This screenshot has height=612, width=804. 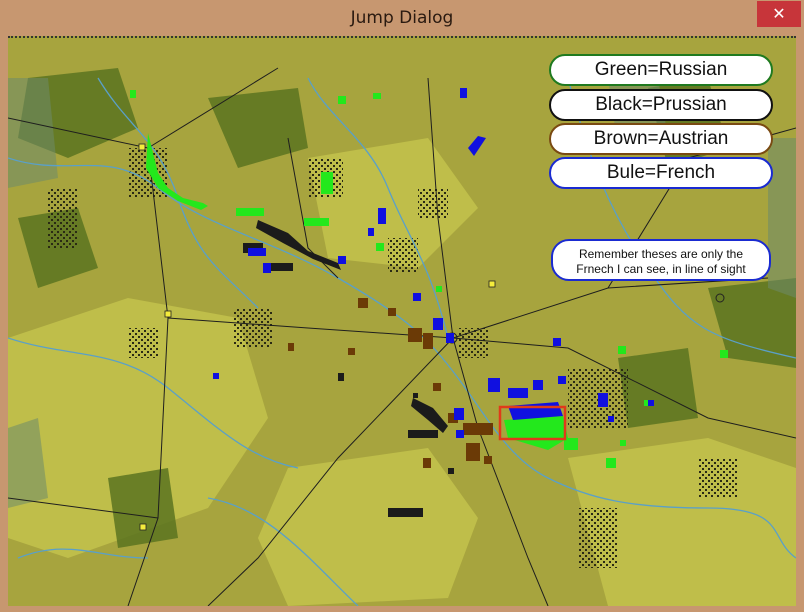 I want to click on title-bar: Jump Dialog ✕, so click(x=402, y=18).